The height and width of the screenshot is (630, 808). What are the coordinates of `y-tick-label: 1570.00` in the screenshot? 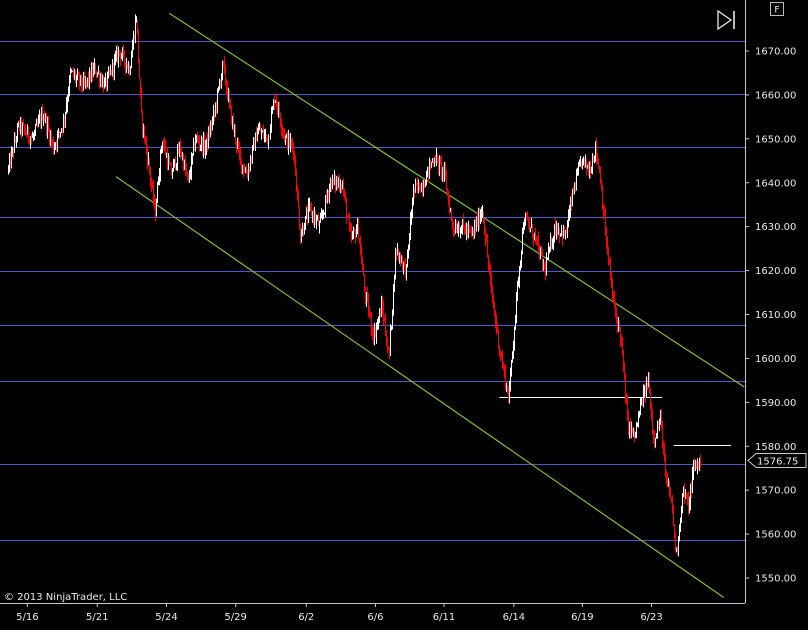 It's located at (775, 491).